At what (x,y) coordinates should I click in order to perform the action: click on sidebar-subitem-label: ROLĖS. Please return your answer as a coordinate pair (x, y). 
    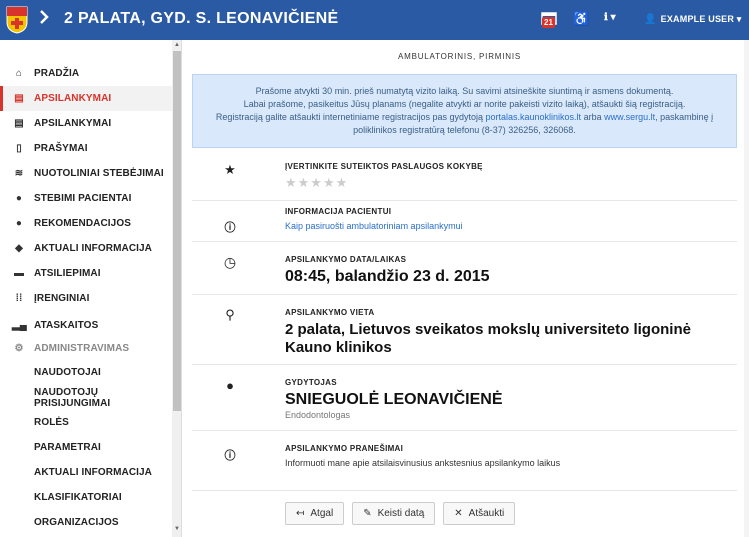
    Looking at the image, I should click on (51, 422).